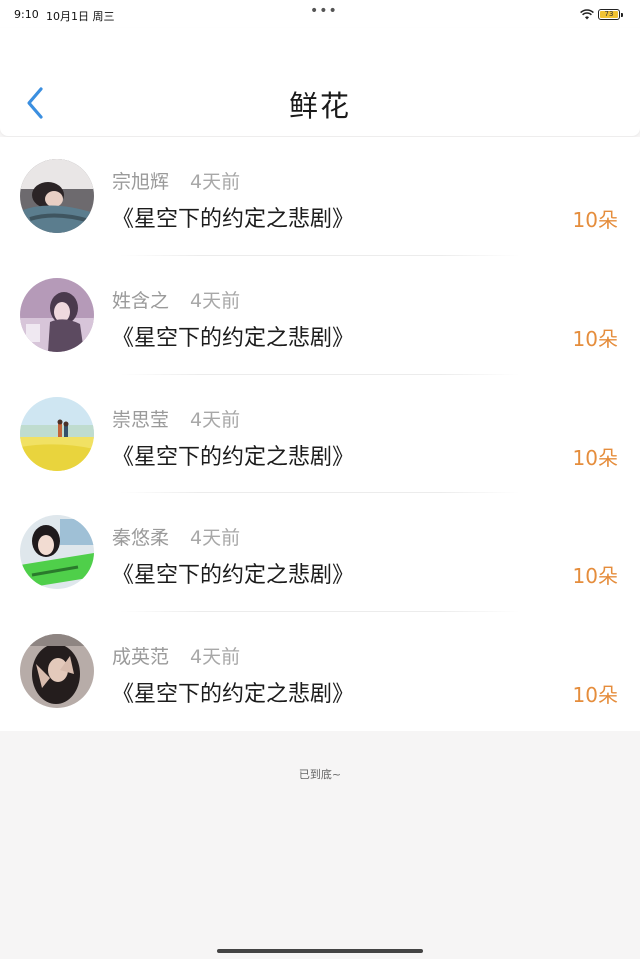  Describe the element at coordinates (141, 300) in the screenshot. I see `user-name: 姓含之` at that location.